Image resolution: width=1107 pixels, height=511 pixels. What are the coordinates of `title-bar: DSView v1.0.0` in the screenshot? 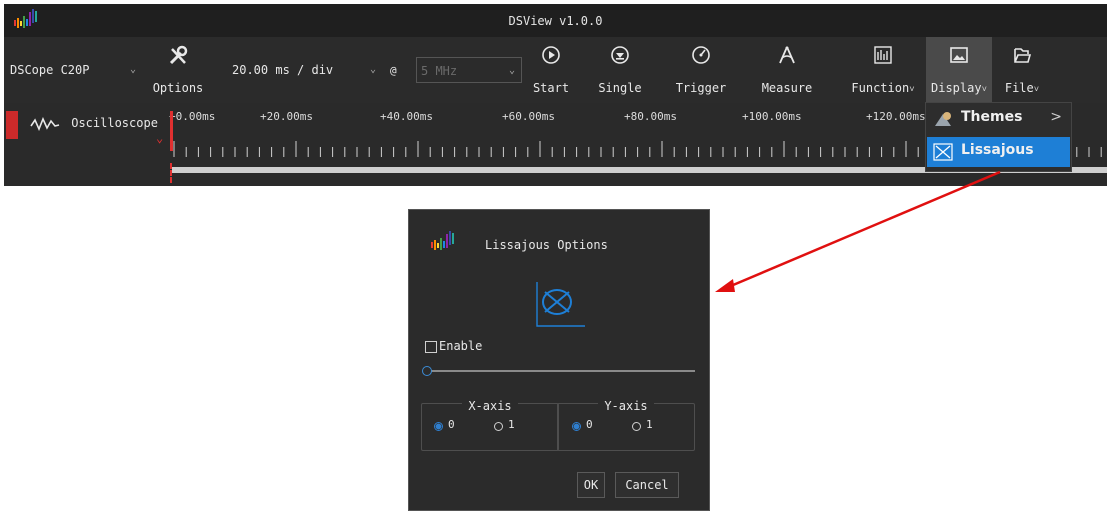 It's located at (555, 20).